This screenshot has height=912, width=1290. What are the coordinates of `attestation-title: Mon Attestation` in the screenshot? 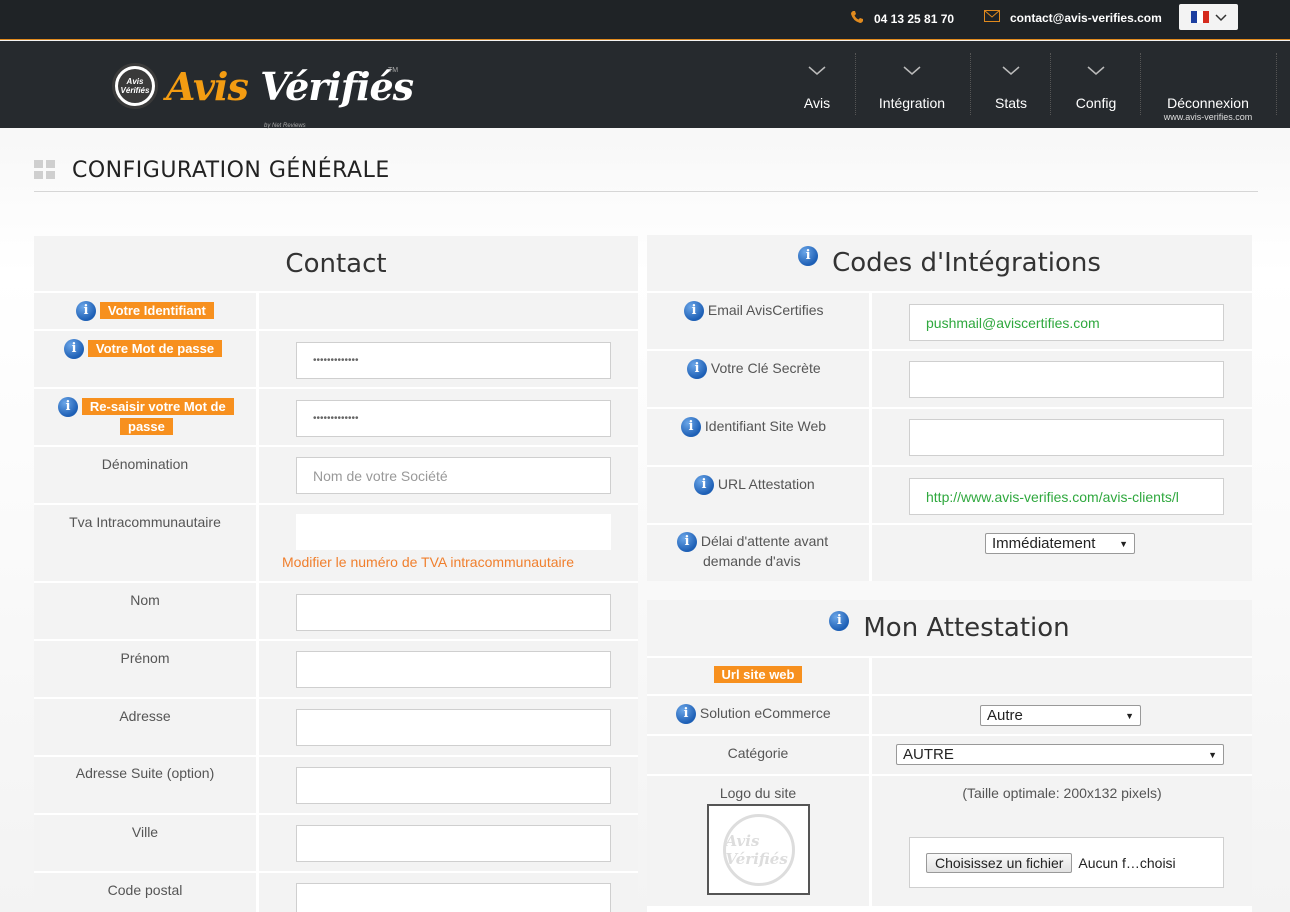 It's located at (966, 628).